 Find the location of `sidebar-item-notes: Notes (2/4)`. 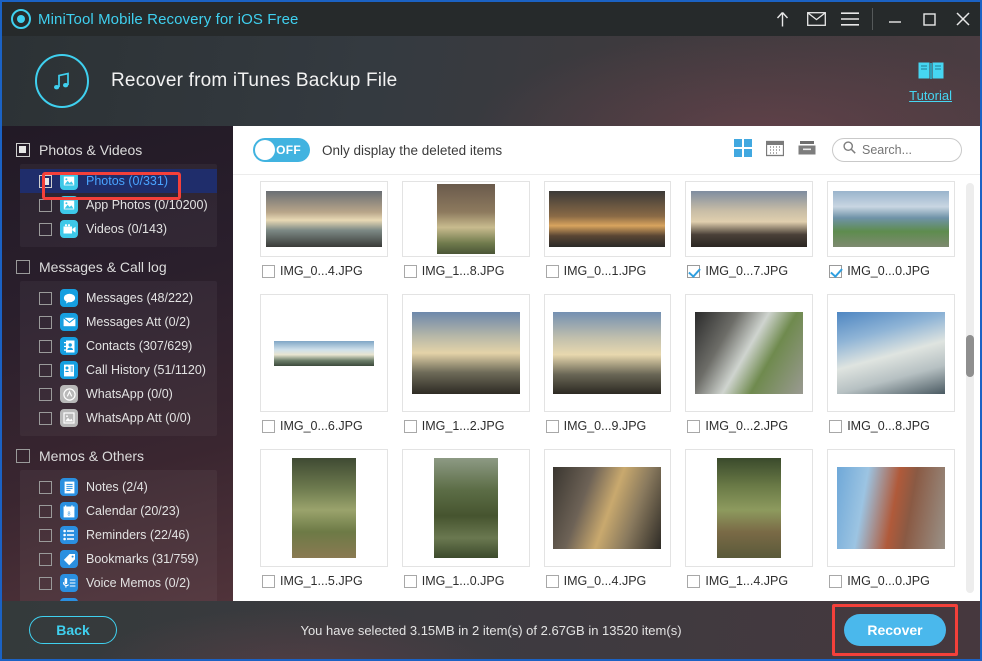

sidebar-item-notes: Notes (2/4) is located at coordinates (118, 487).